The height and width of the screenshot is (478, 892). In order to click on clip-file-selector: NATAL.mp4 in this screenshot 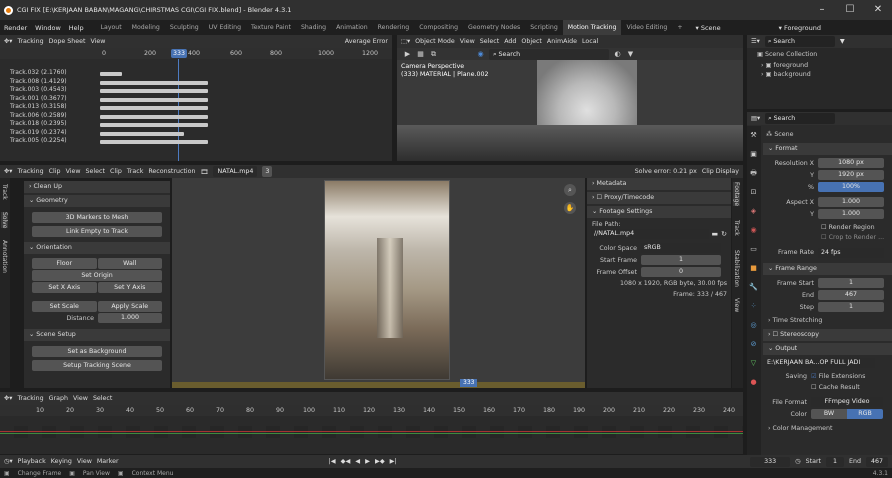, I will do `click(235, 171)`.